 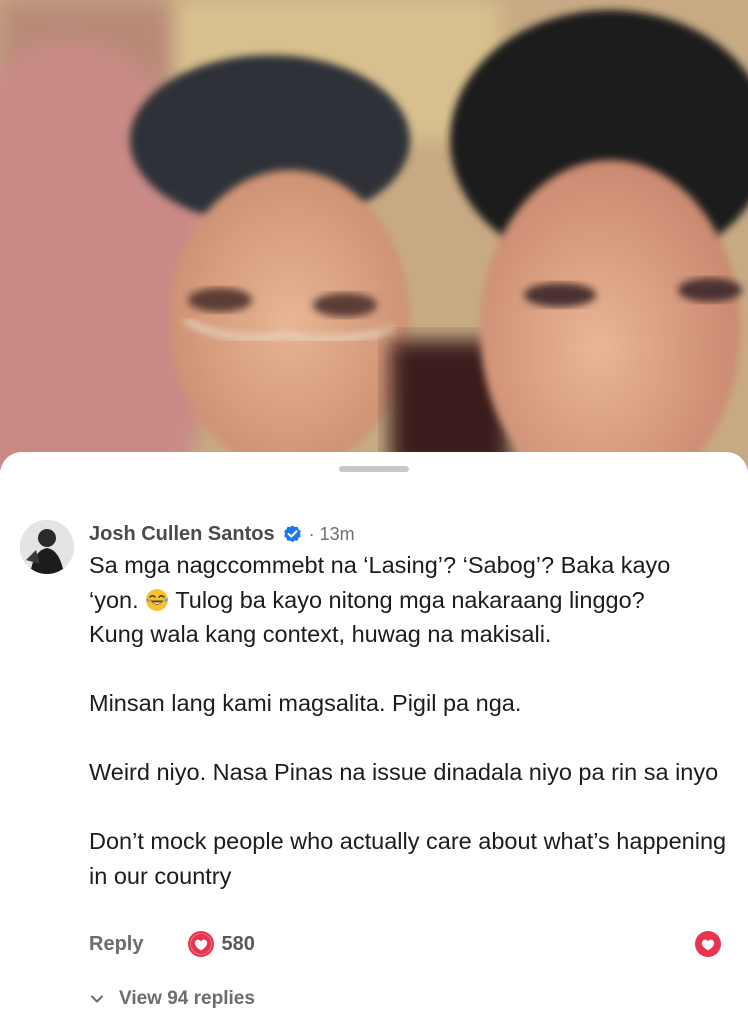 I want to click on comment-actions: Reply 580, so click(x=172, y=944).